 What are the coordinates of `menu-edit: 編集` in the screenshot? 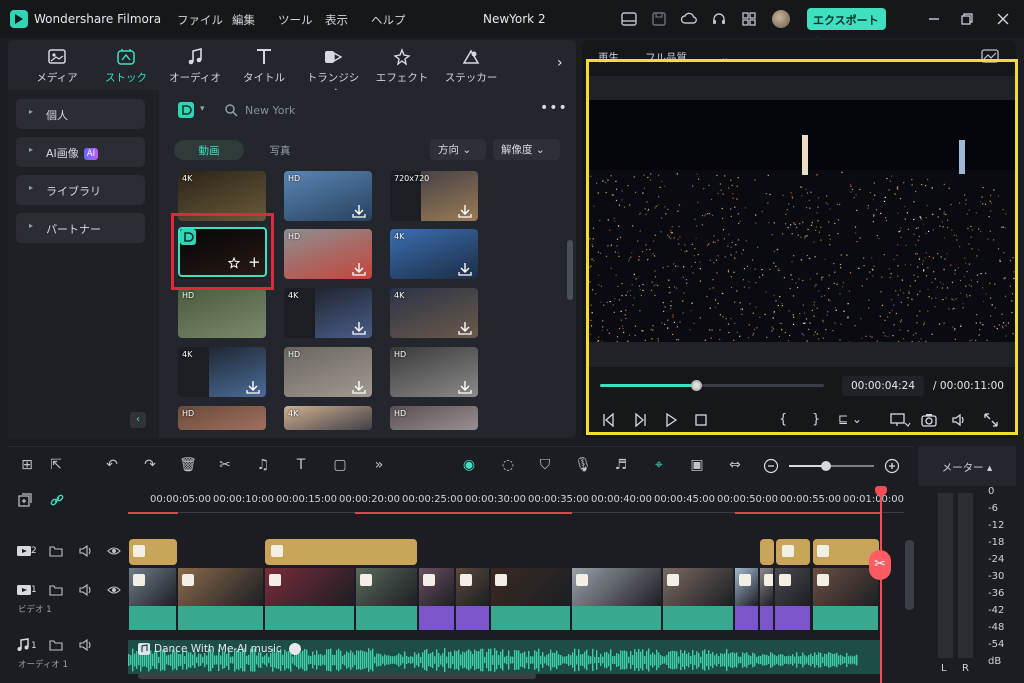 It's located at (243, 20).